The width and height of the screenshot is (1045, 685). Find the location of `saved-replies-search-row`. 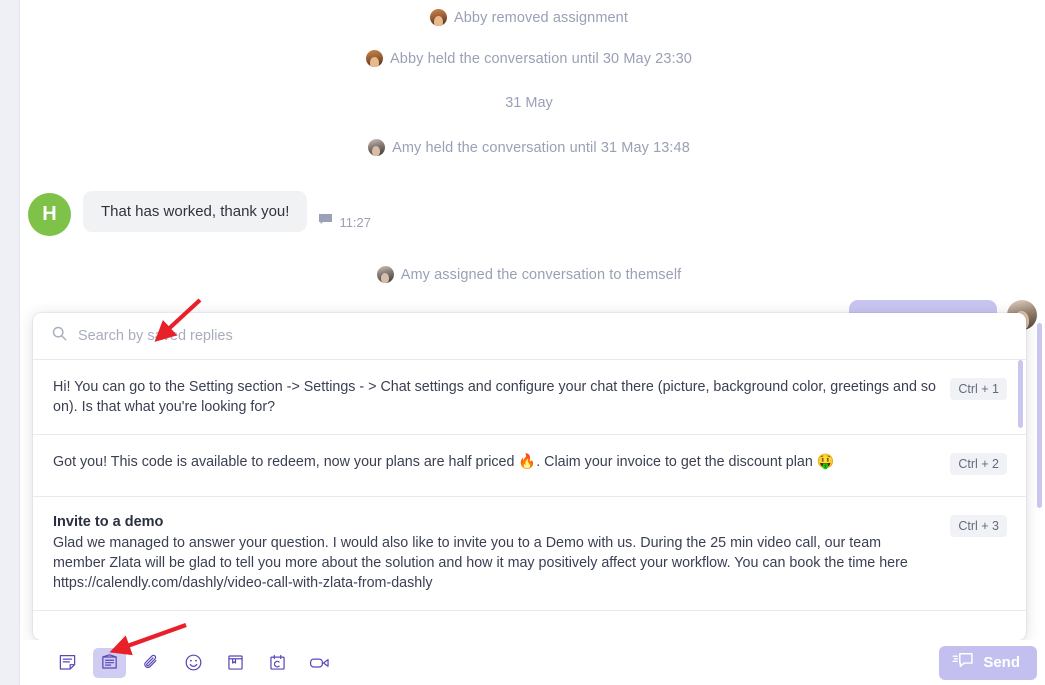

saved-replies-search-row is located at coordinates (529, 336).